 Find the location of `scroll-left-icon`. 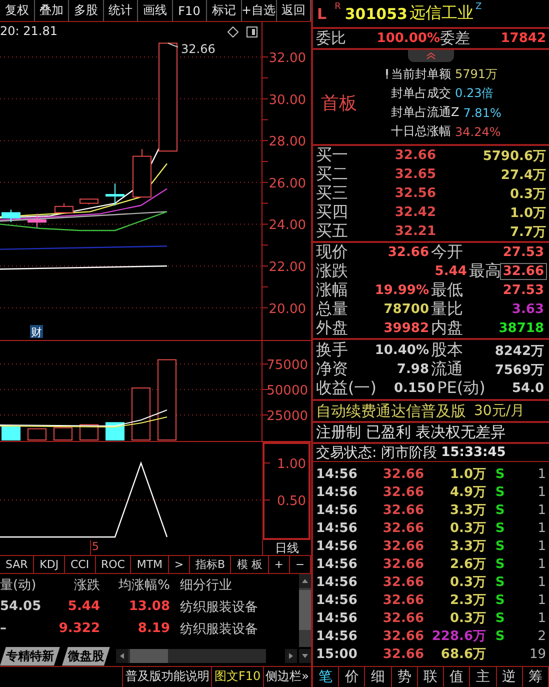

scroll-left-icon is located at coordinates (122, 656).